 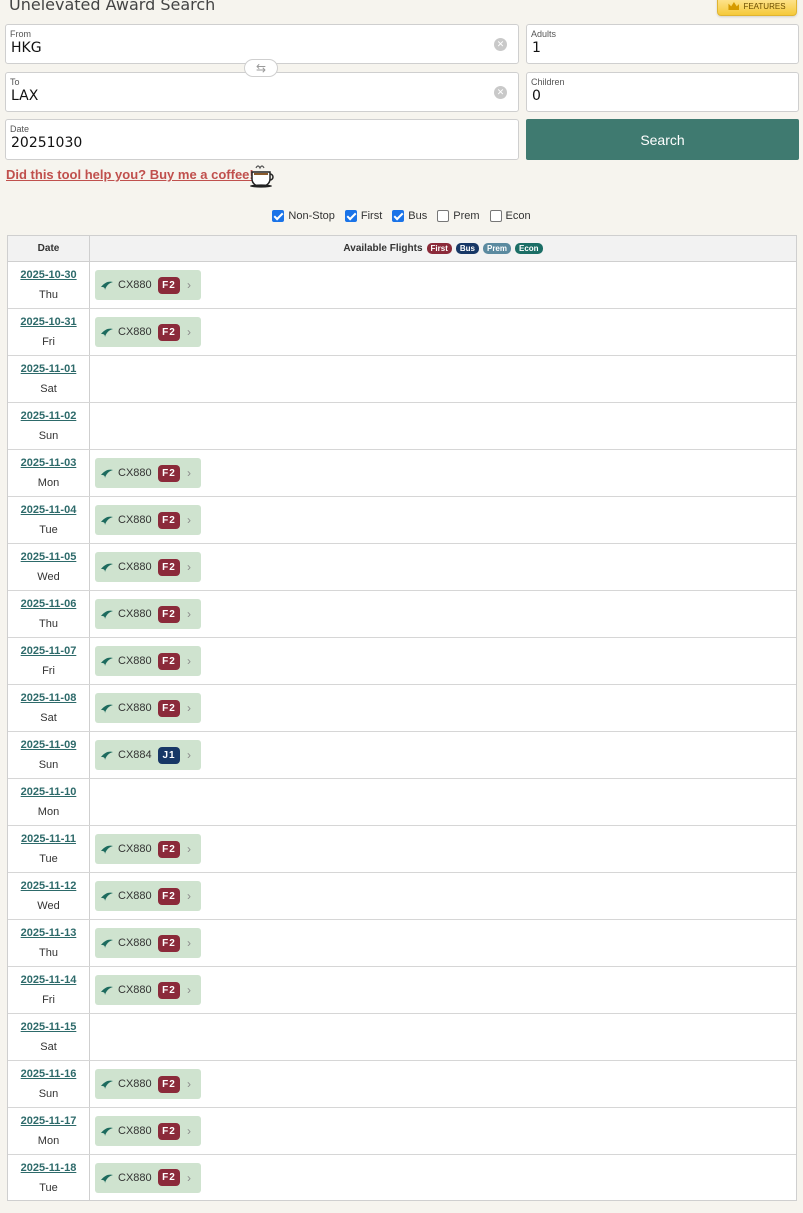 What do you see at coordinates (49, 463) in the screenshot?
I see `date-link: 2025-11-03` at bounding box center [49, 463].